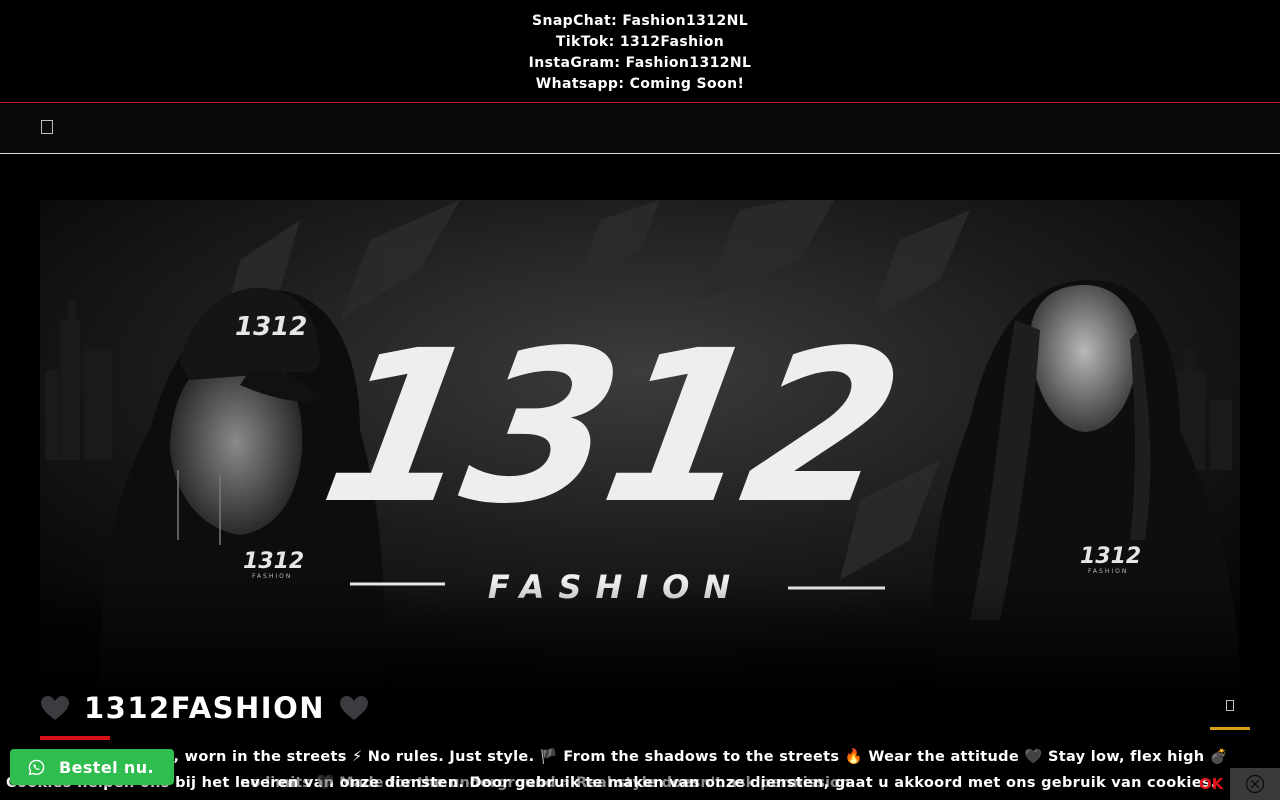 The image size is (1280, 800). Describe the element at coordinates (609, 428) in the screenshot. I see `logo-number: 1312` at that location.